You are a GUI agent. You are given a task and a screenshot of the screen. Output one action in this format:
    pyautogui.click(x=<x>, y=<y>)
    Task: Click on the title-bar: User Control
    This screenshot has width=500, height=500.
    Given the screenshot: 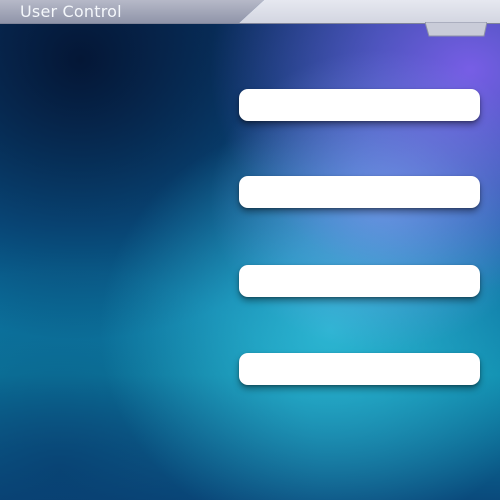 What is the action you would take?
    pyautogui.click(x=250, y=12)
    